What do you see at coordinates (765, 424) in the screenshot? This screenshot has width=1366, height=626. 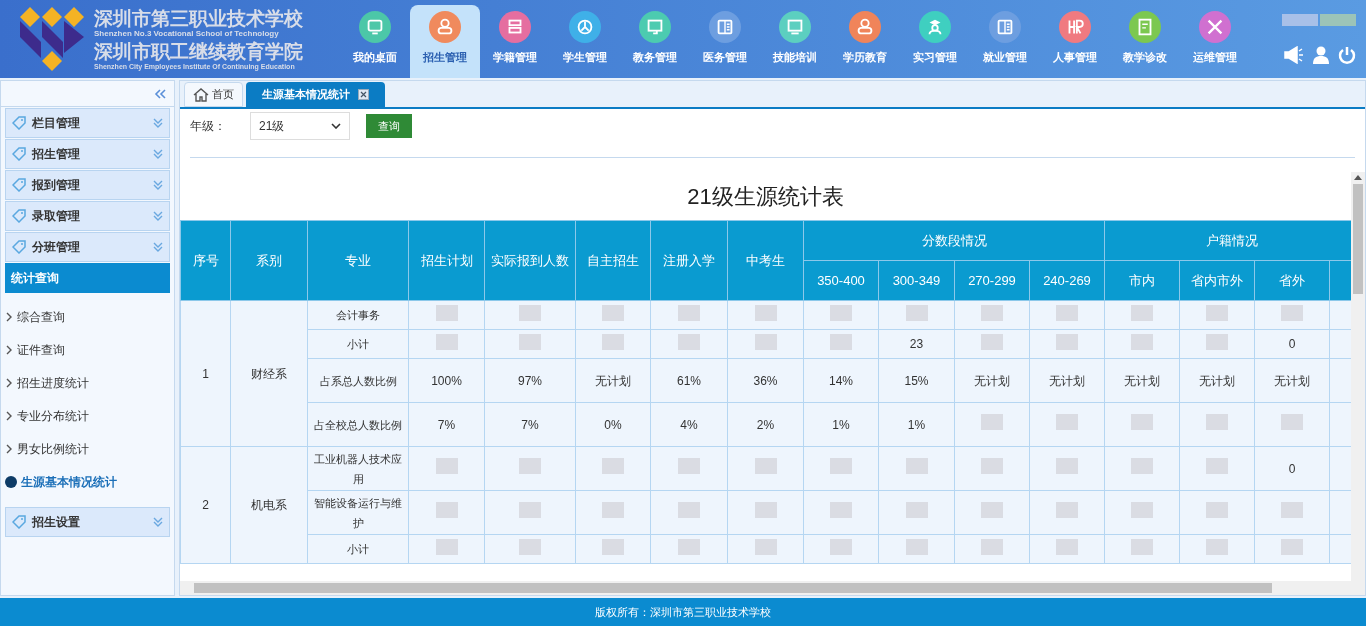 I see `table-cell: 2%` at bounding box center [765, 424].